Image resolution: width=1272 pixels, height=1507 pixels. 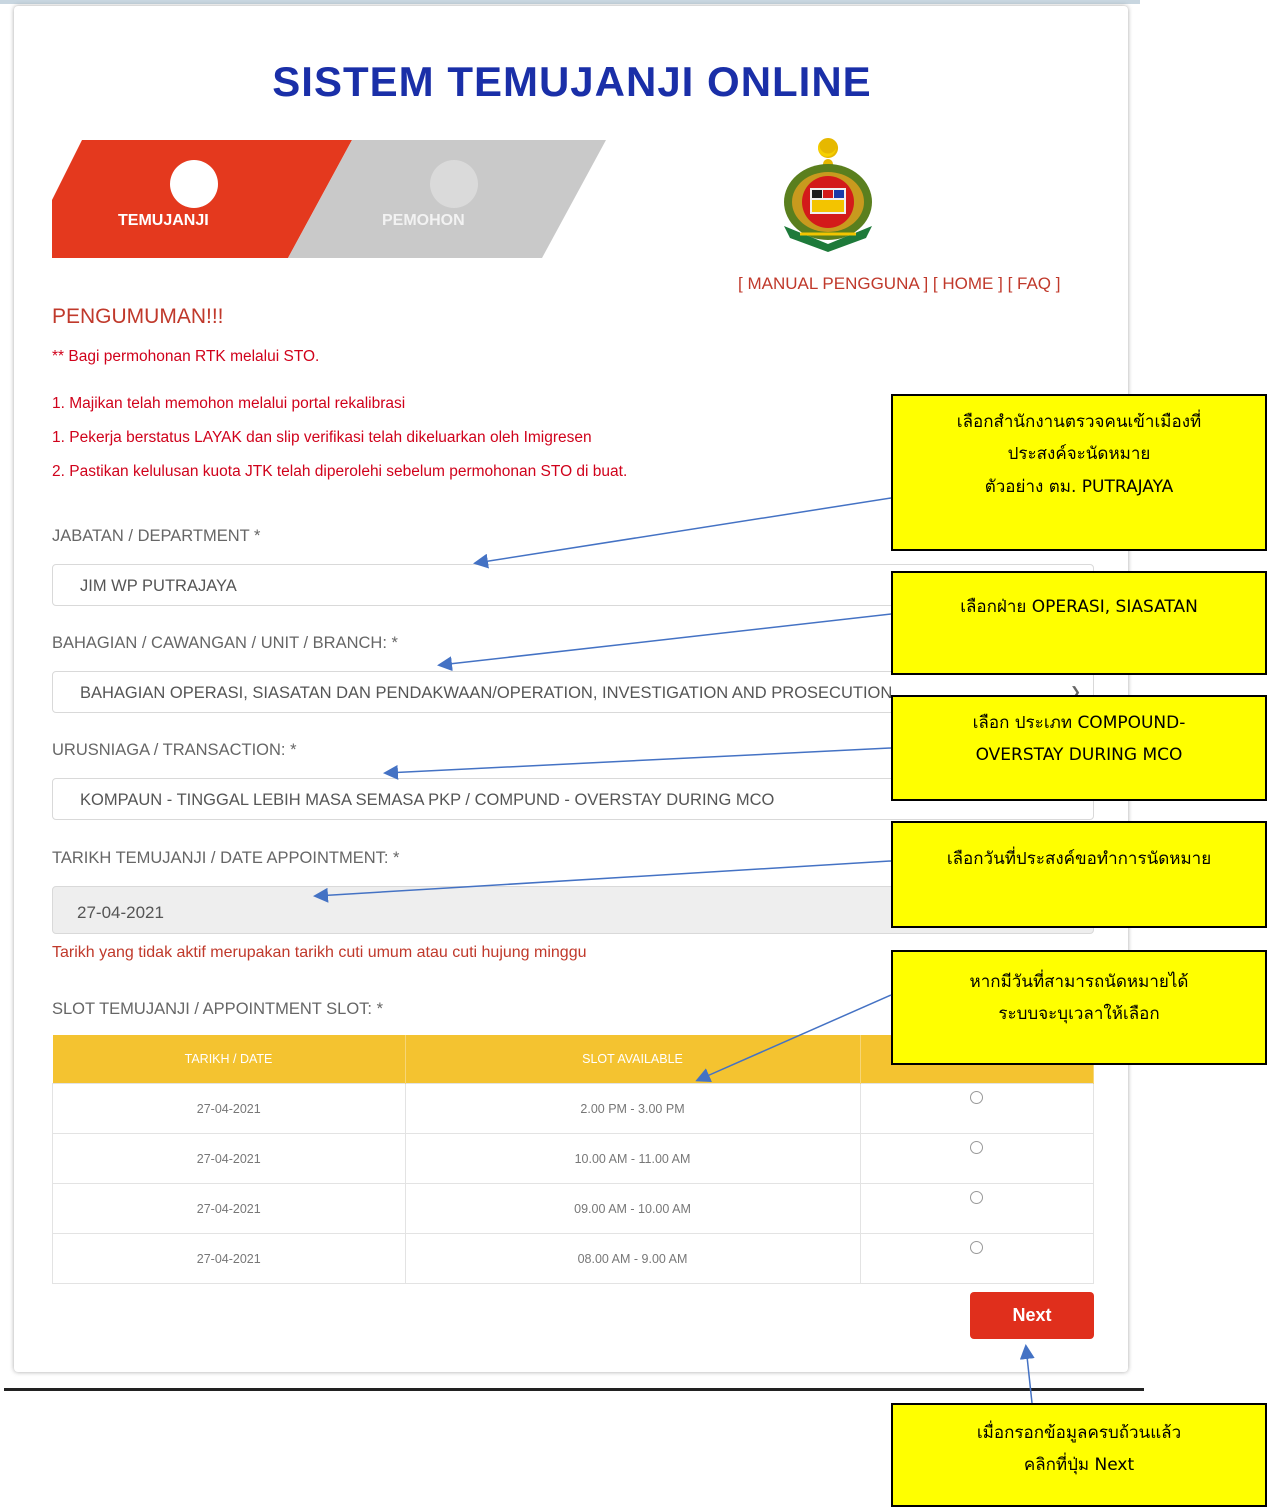 What do you see at coordinates (682, 533) in the screenshot?
I see `arrow-to-department` at bounding box center [682, 533].